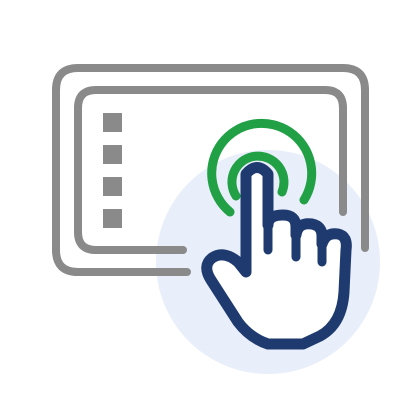 The height and width of the screenshot is (418, 418). What do you see at coordinates (112, 170) in the screenshot?
I see `menu-squares` at bounding box center [112, 170].